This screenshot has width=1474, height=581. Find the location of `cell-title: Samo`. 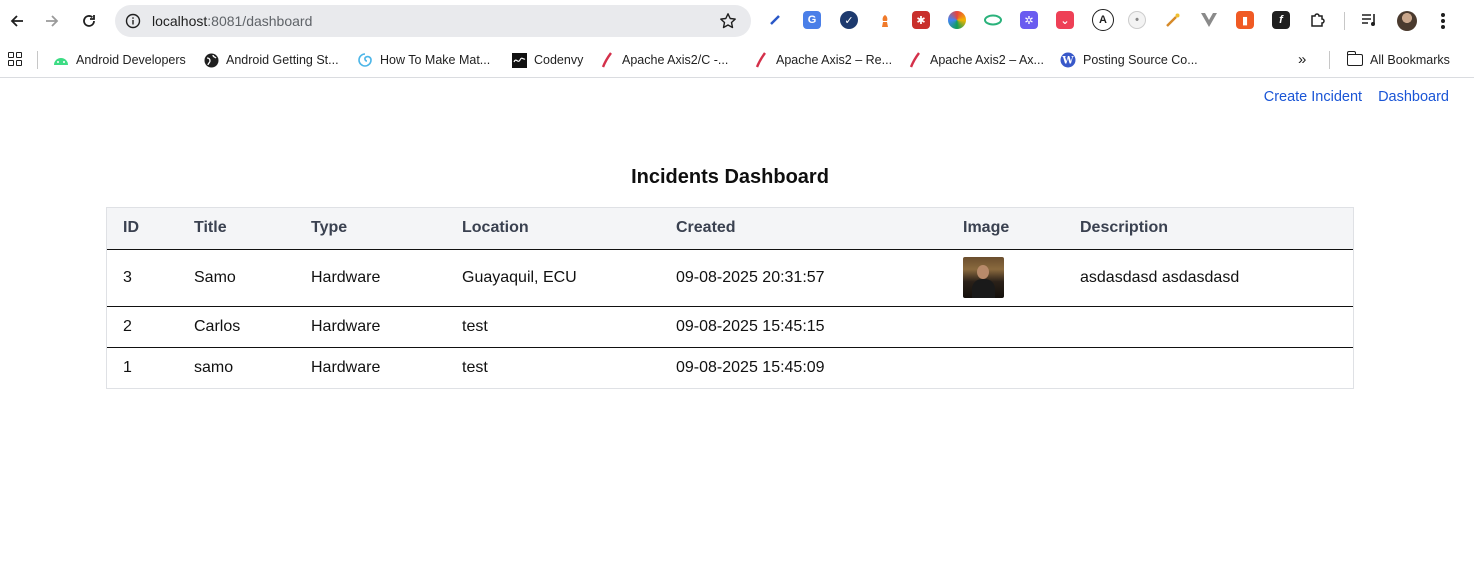

cell-title: Samo is located at coordinates (215, 277).